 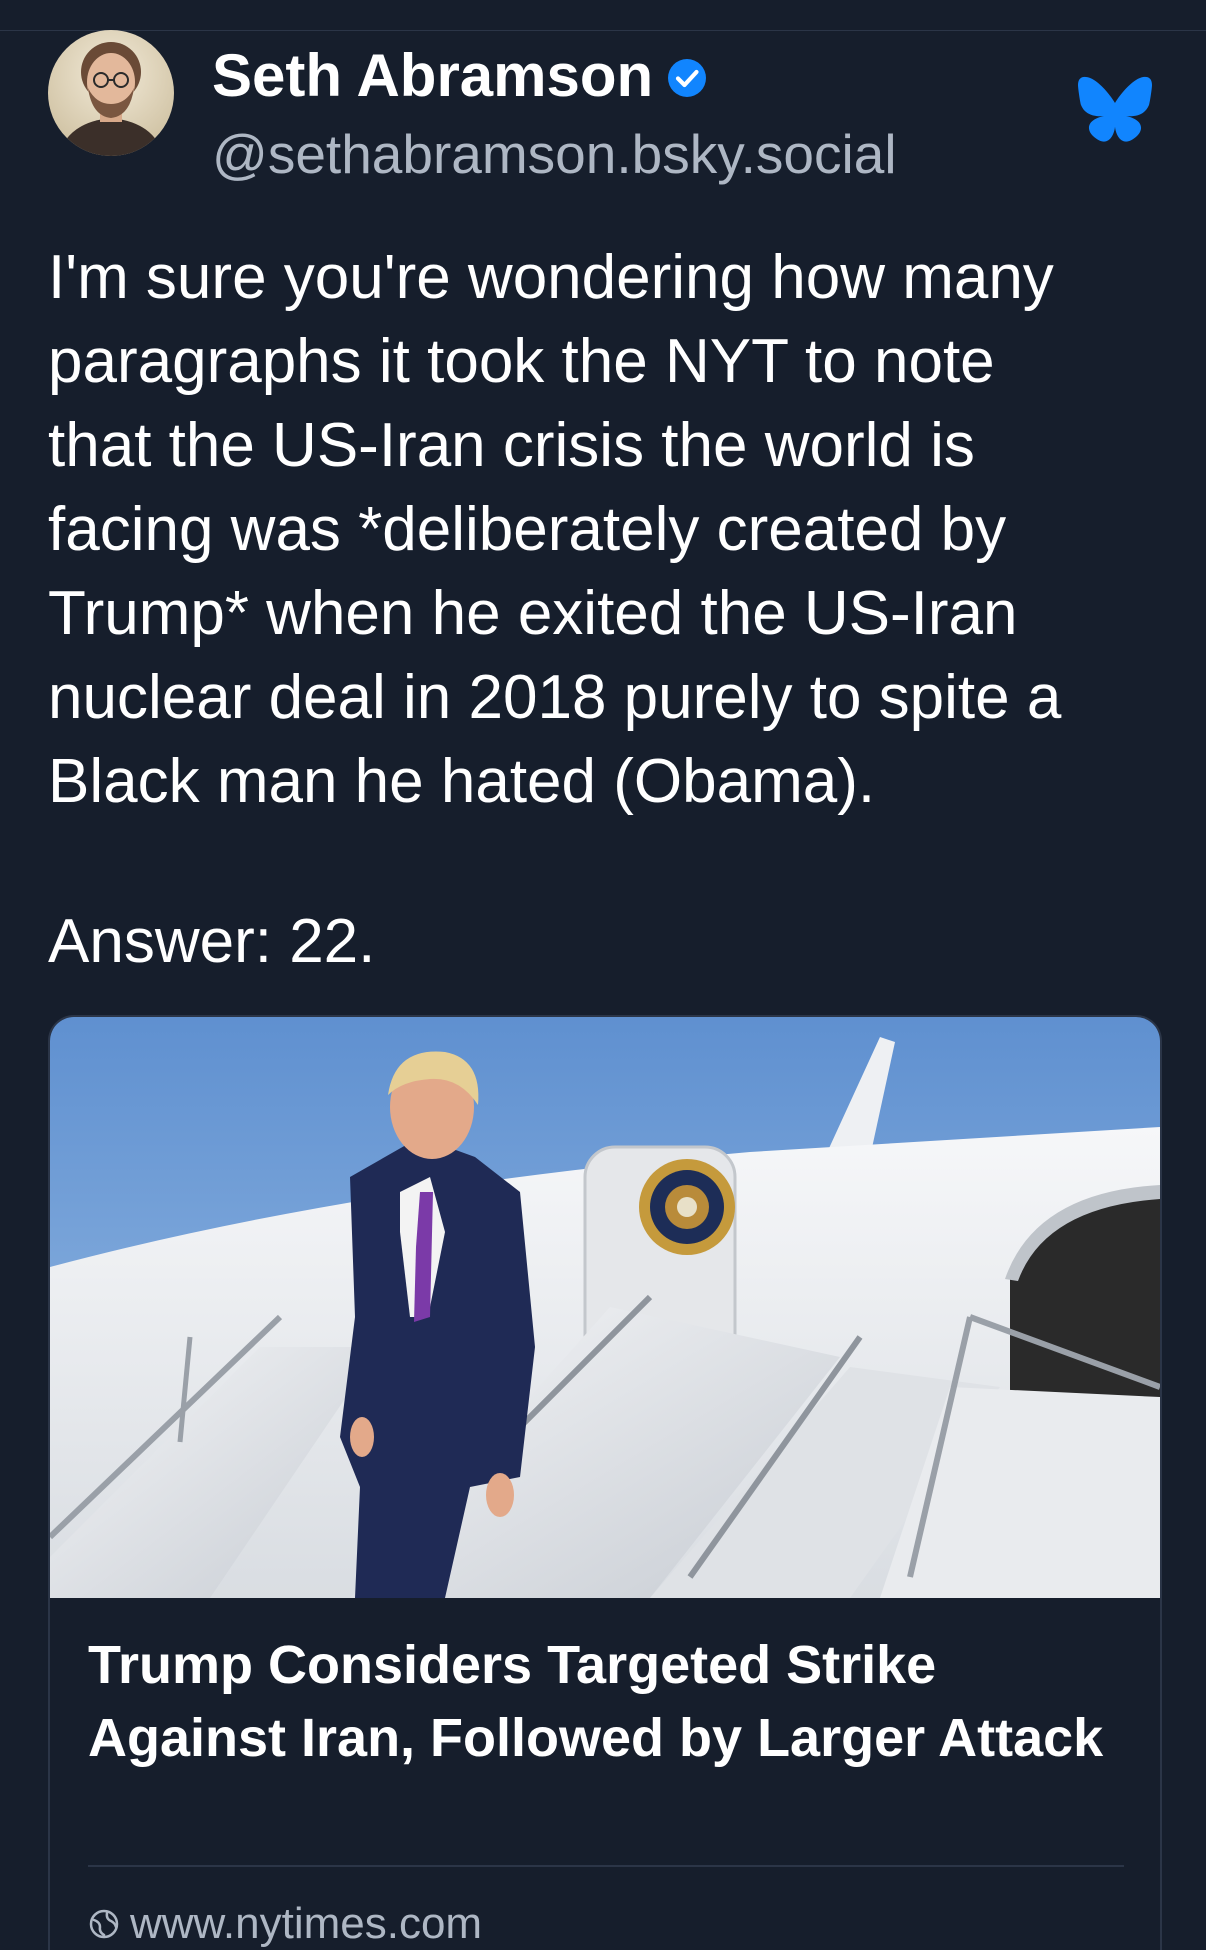 I want to click on post-answer-text: Answer: 22., so click(x=212, y=941).